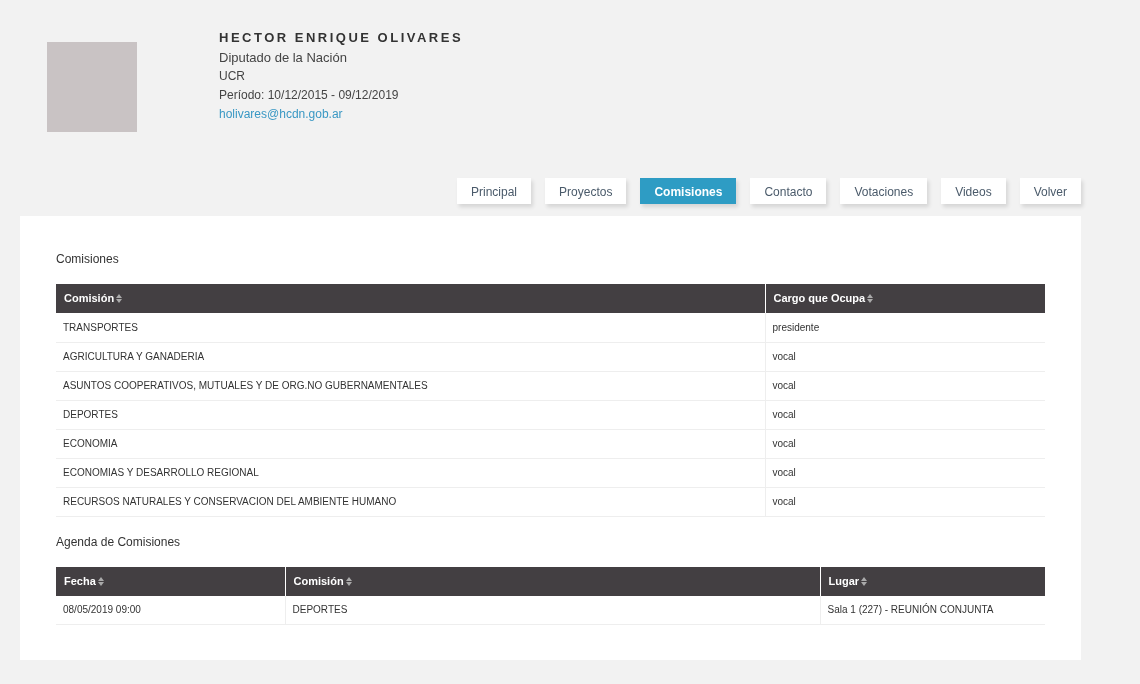 The image size is (1140, 684). What do you see at coordinates (410, 472) in the screenshot?
I see `table-cell: ECONOMIAS Y DESARROLLO REGIONAL` at bounding box center [410, 472].